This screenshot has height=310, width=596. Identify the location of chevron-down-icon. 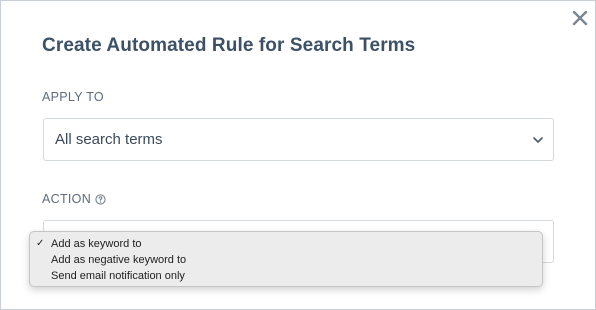
(538, 139).